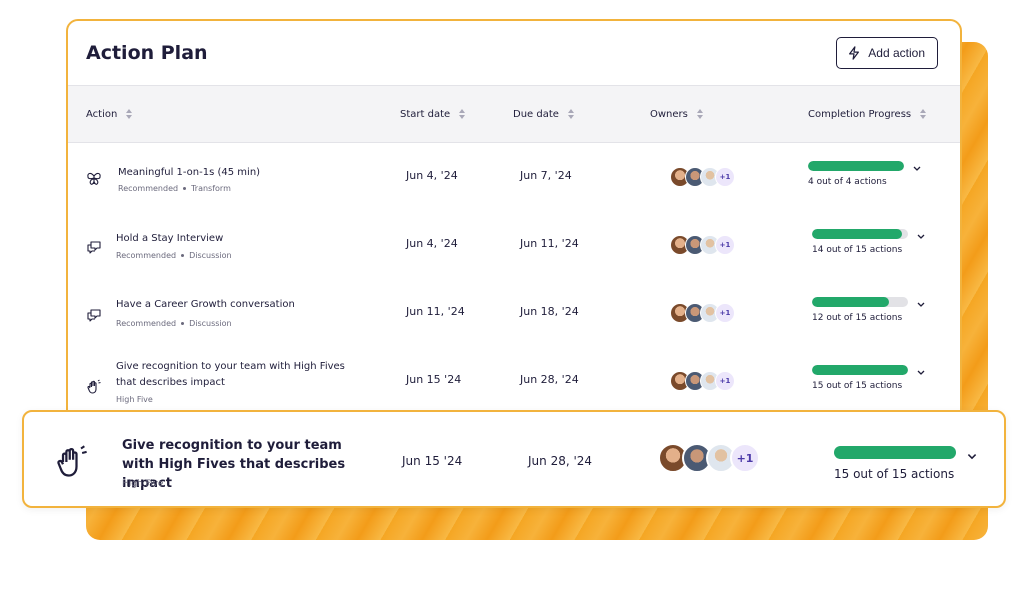 This screenshot has height=602, width=1024. What do you see at coordinates (669, 114) in the screenshot?
I see `column-label: Owners` at bounding box center [669, 114].